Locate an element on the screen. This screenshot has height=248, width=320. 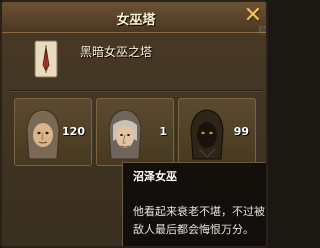
tooltip-description-line-2: 敌人最后都会悔恨万分。 is located at coordinates (193, 229).